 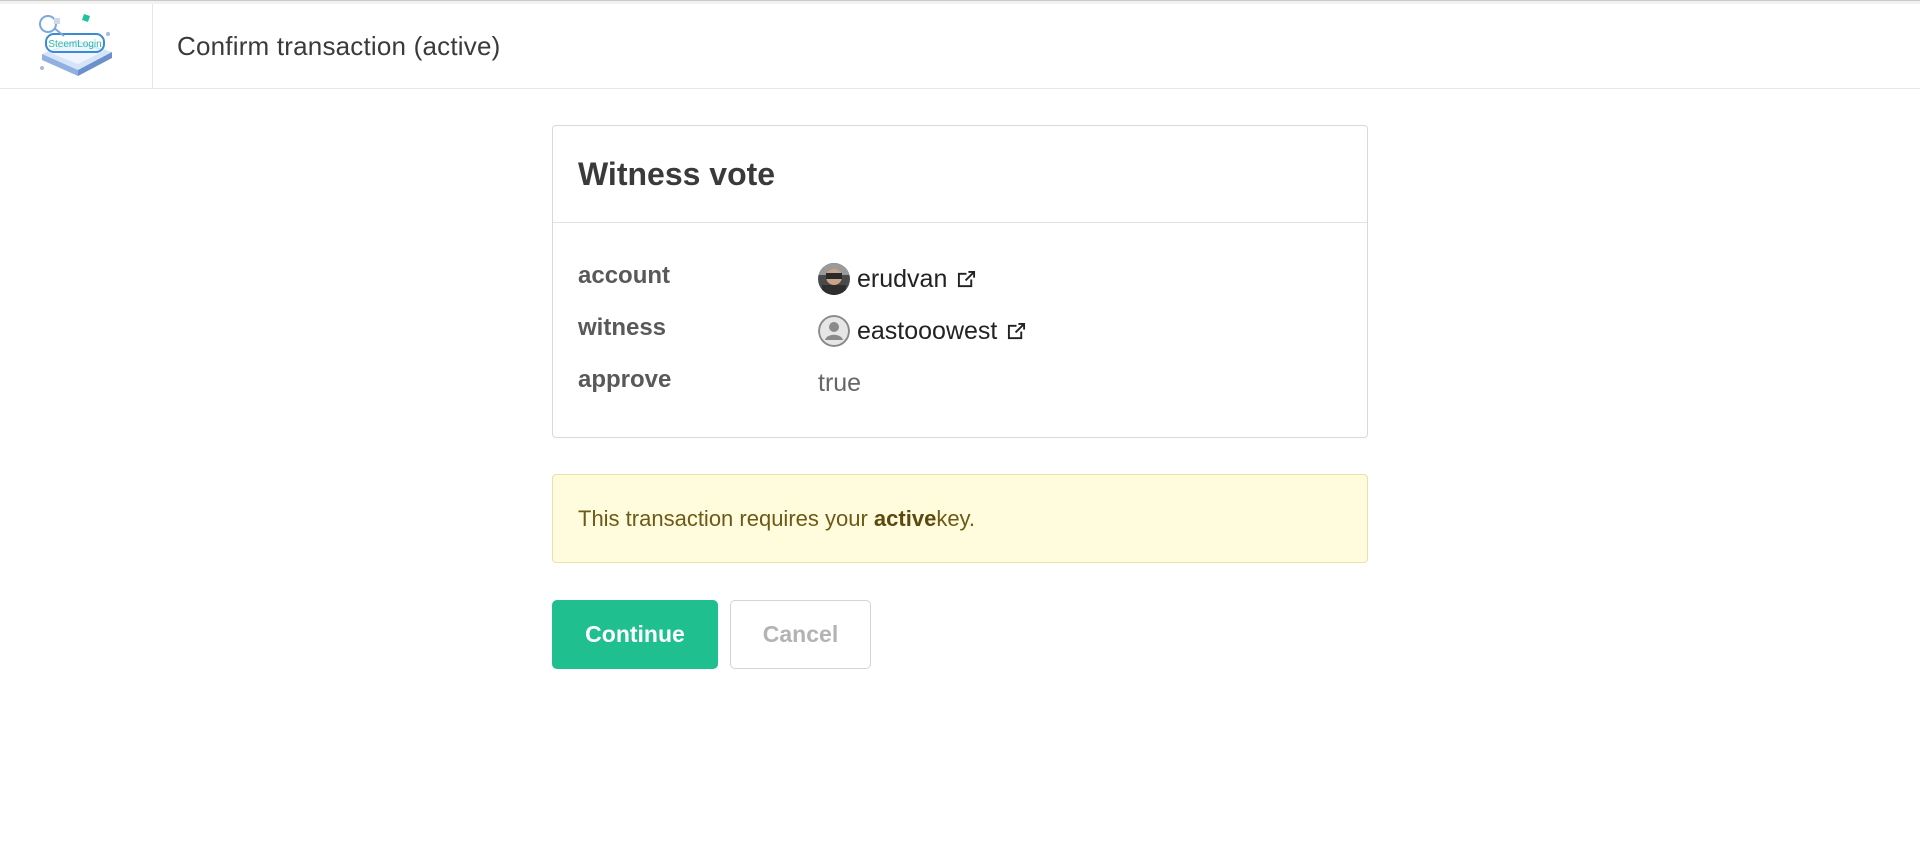 I want to click on detail-value: eastooowest, so click(x=922, y=331).